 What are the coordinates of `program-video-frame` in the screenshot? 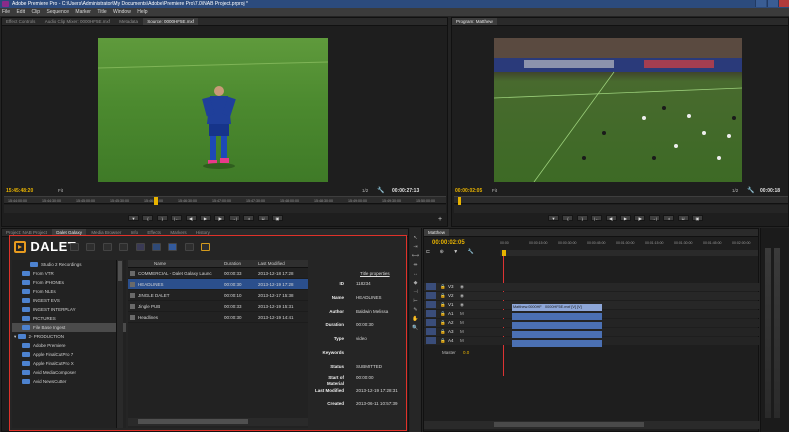 It's located at (618, 110).